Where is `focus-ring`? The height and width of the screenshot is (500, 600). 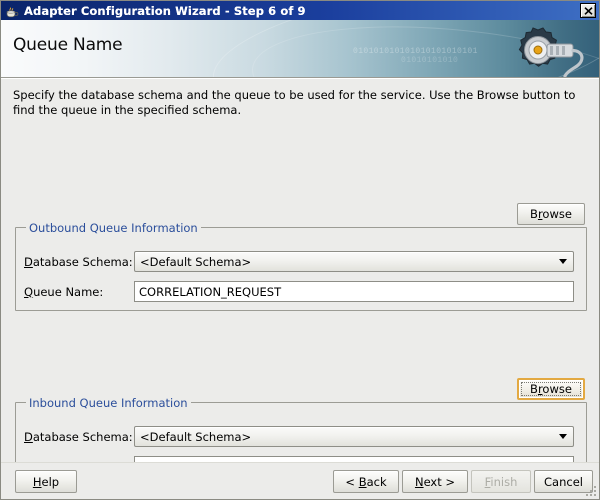 focus-ring is located at coordinates (551, 389).